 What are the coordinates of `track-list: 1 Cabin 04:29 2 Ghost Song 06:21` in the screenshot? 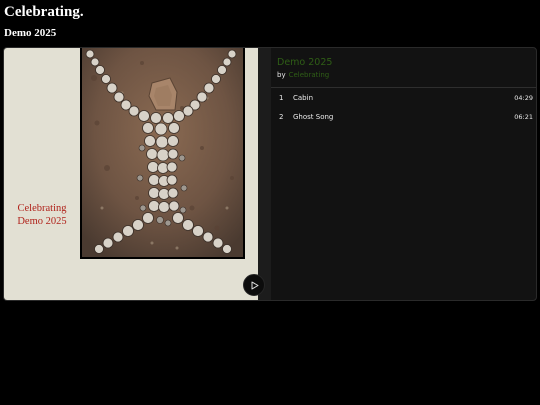 It's located at (403, 107).